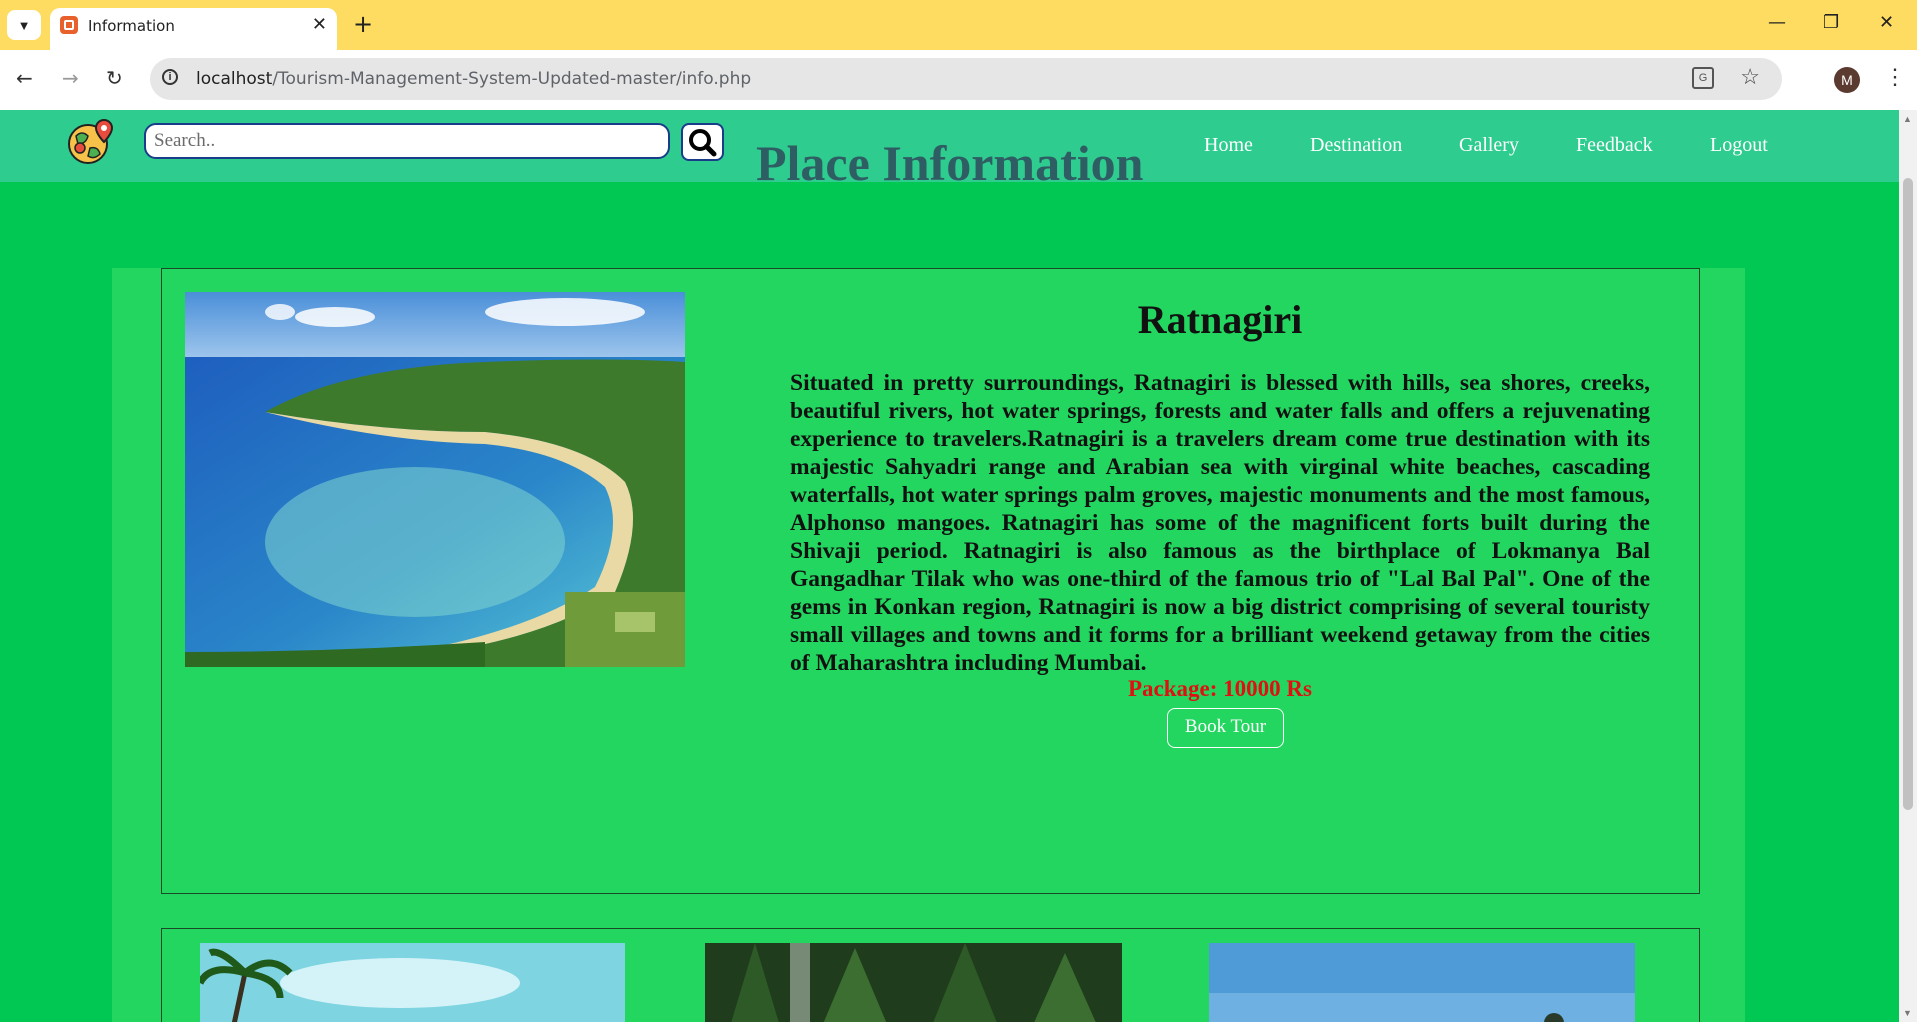 This screenshot has height=1022, width=1917. Describe the element at coordinates (412, 982) in the screenshot. I see `gallery-image-palm` at that location.